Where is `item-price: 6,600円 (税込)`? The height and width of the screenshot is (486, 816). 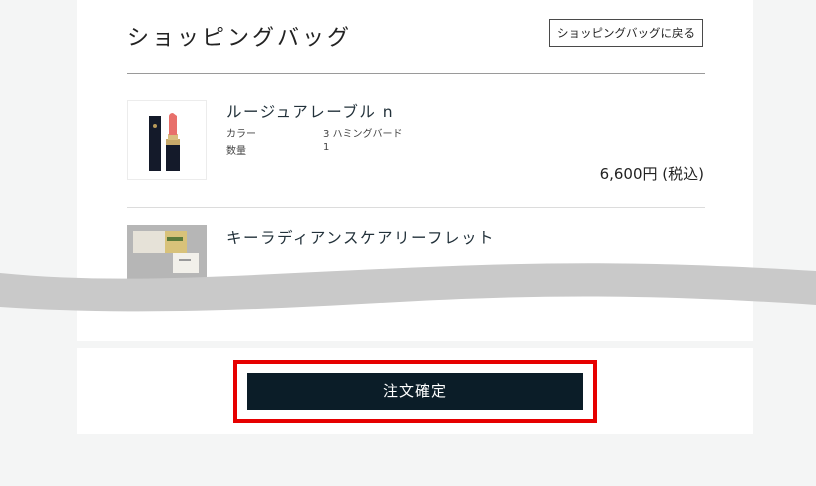 item-price: 6,600円 (税込) is located at coordinates (651, 174).